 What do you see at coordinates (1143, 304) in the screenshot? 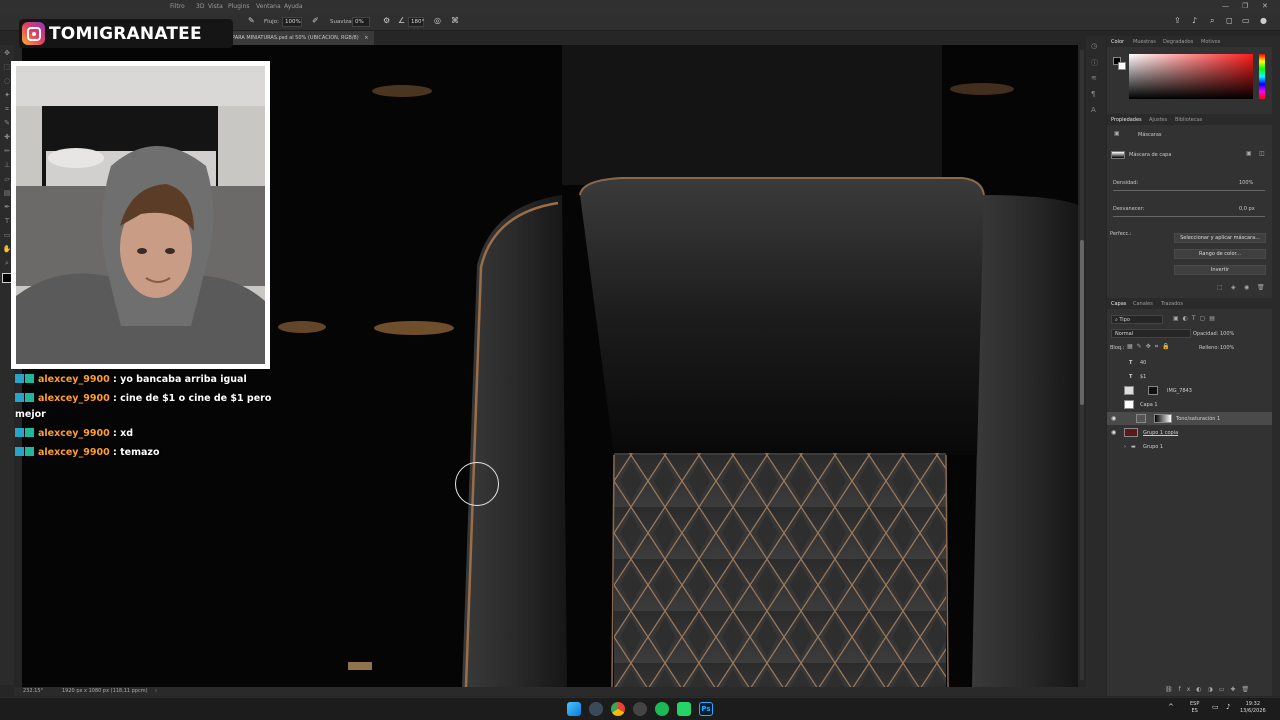
I see `tab-canales: Canales` at bounding box center [1143, 304].